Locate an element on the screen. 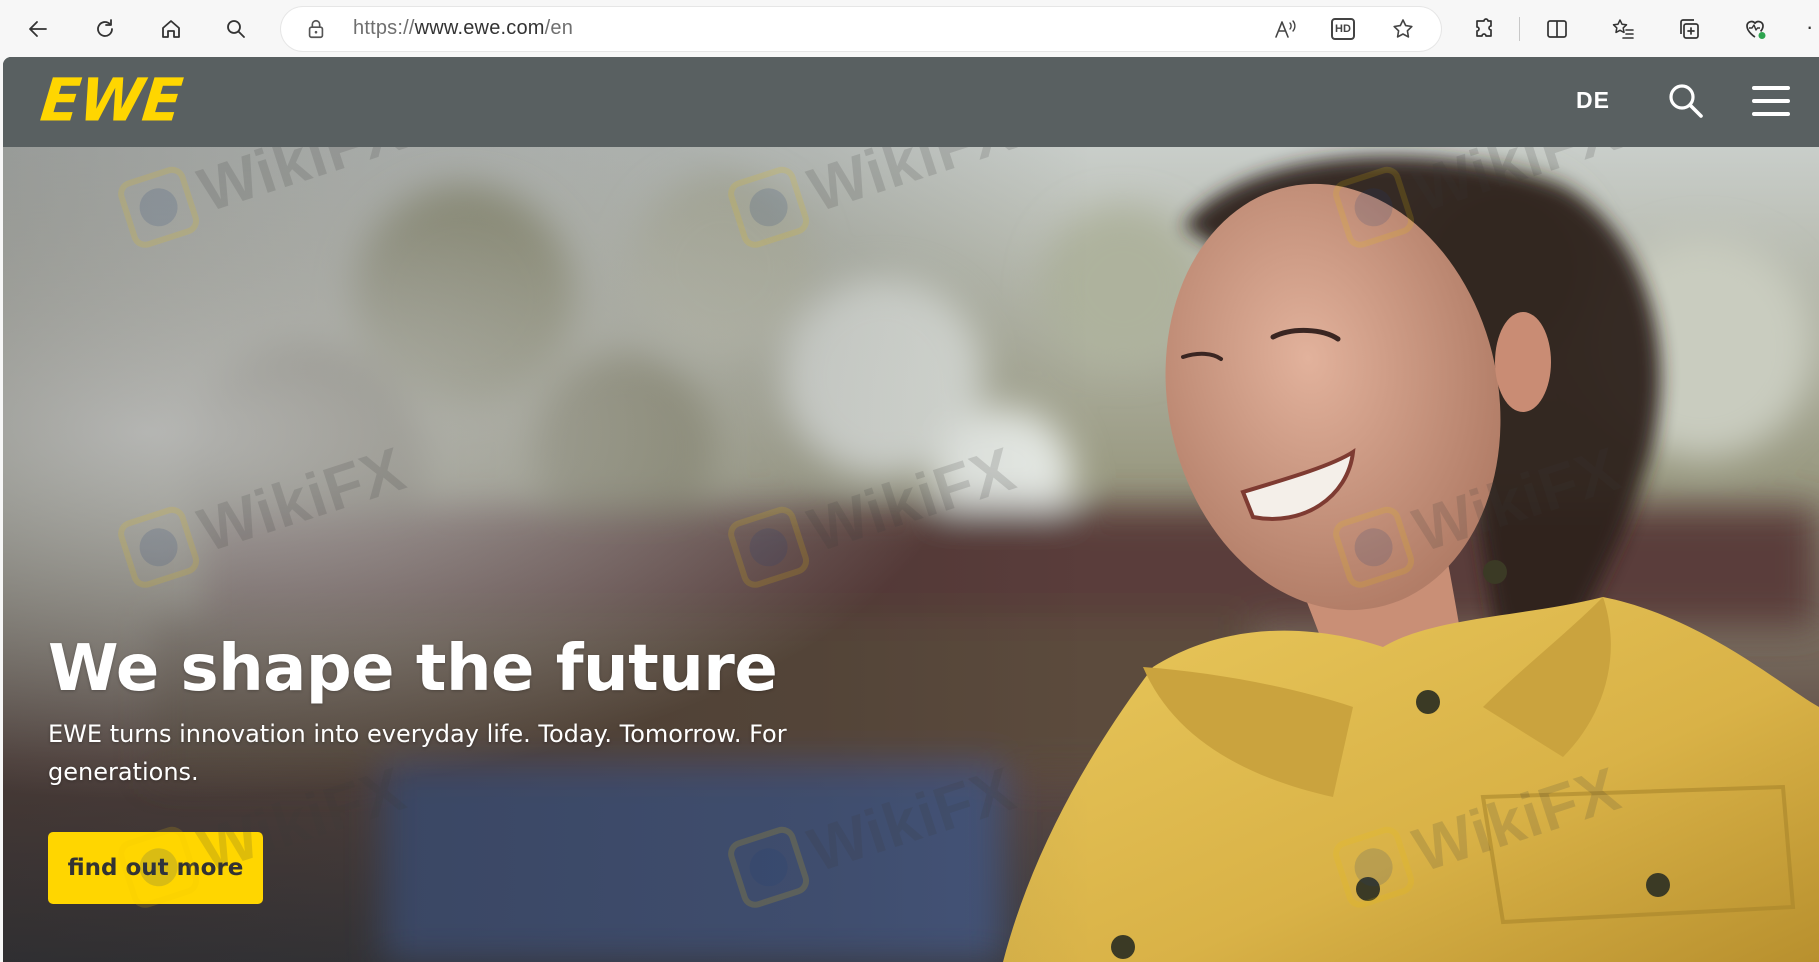  url-text: https://www.ewe.com/en is located at coordinates (463, 28).